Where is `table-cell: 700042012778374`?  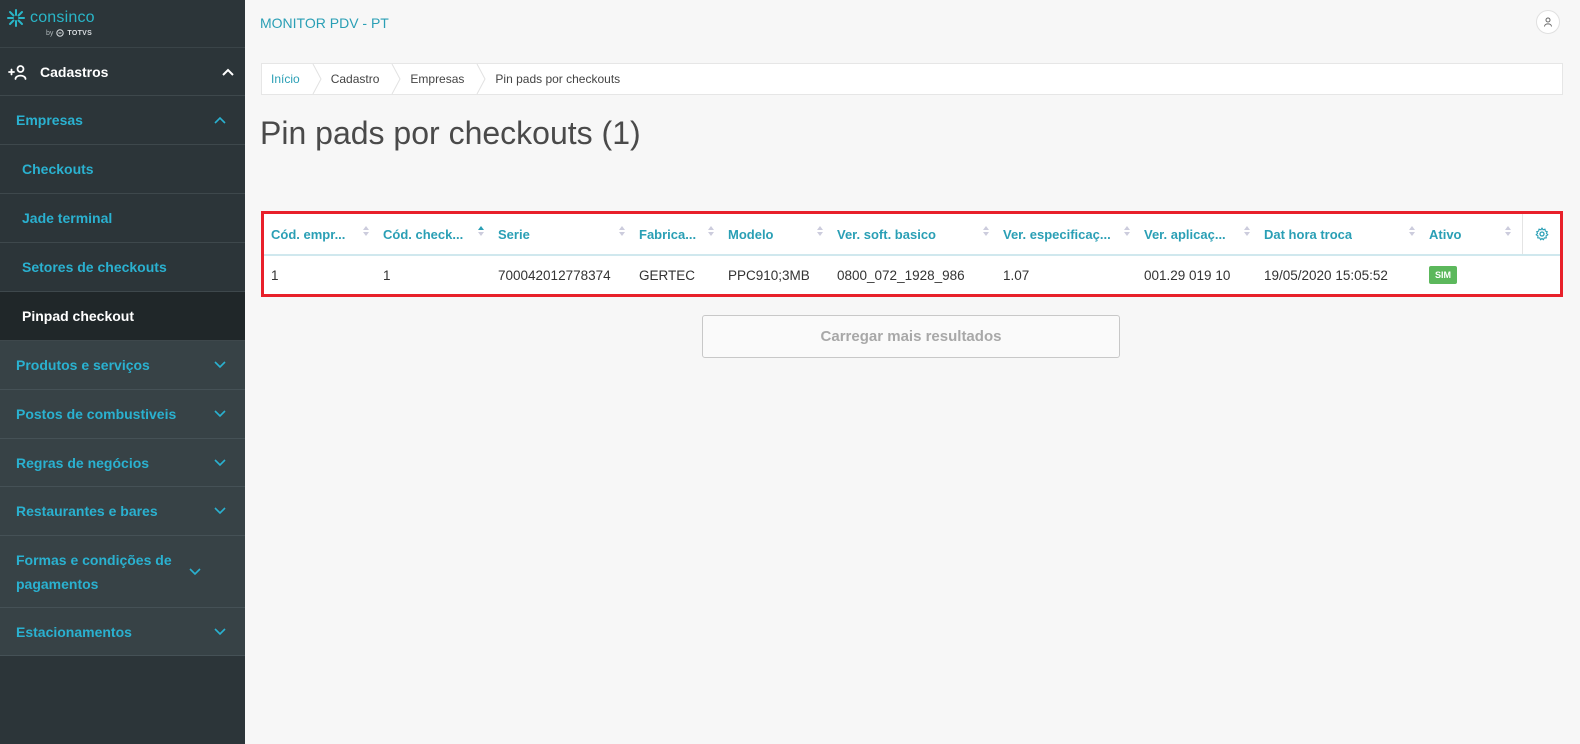
table-cell: 700042012778374 is located at coordinates (554, 275).